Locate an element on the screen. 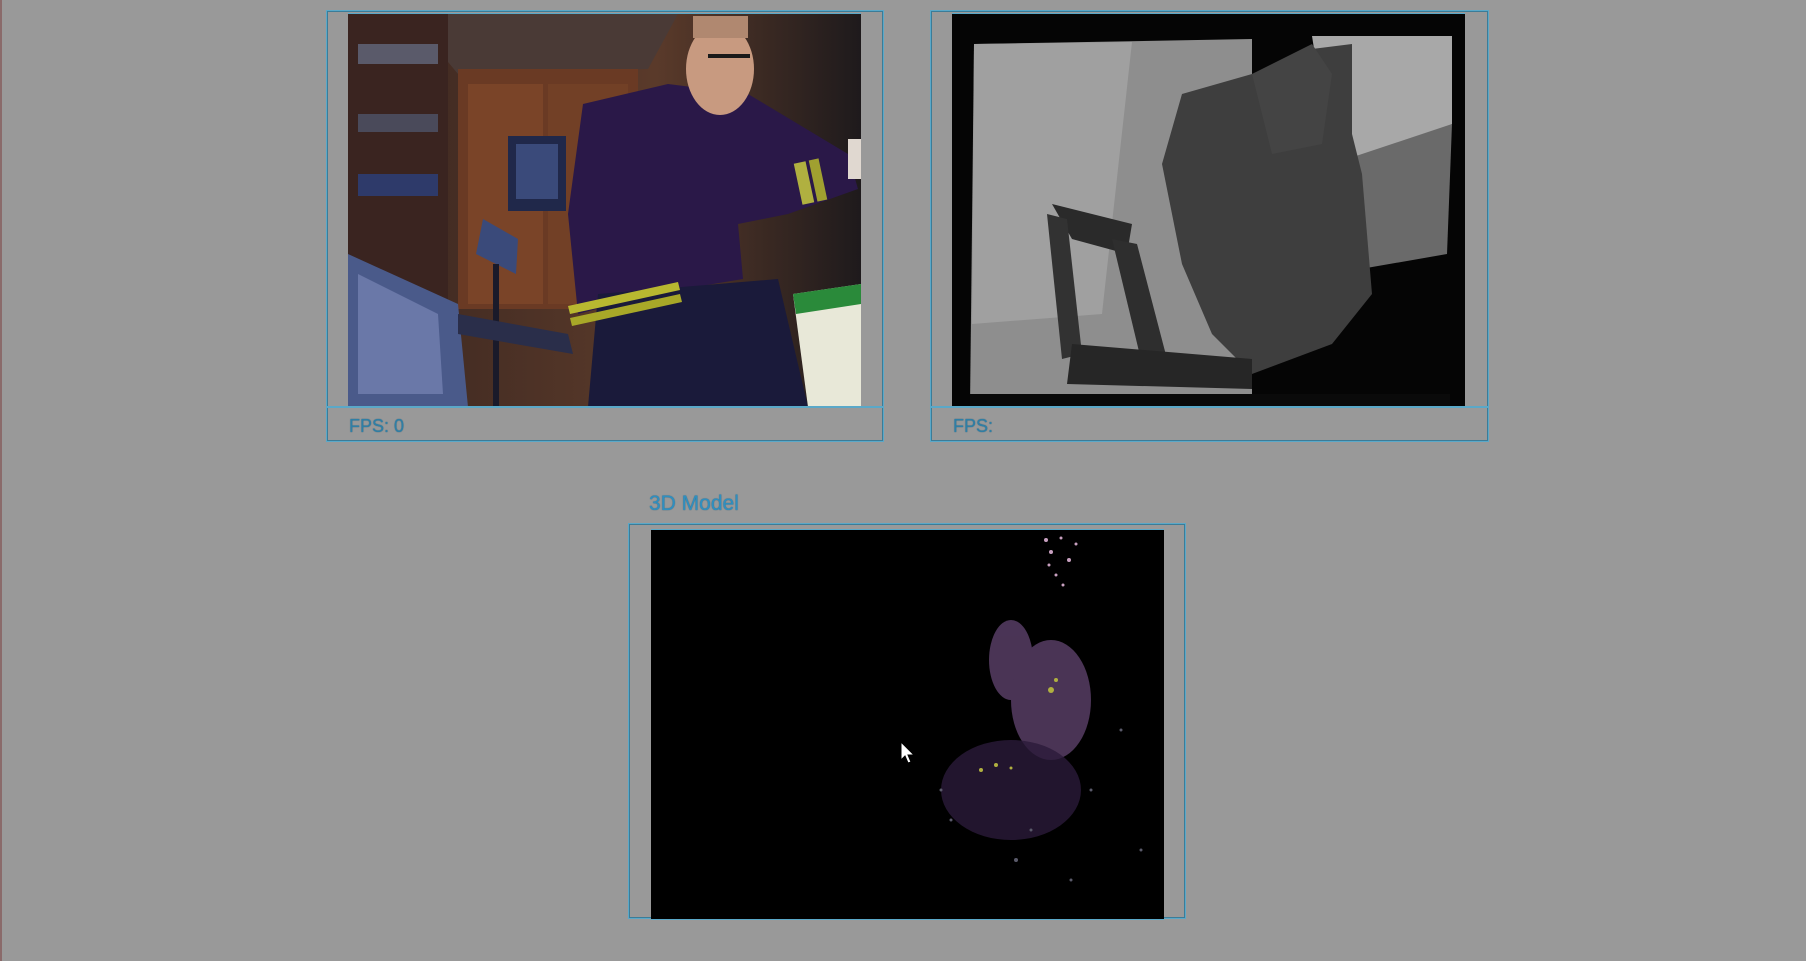  rgb-fps-label: FPS: 0 is located at coordinates (377, 426).